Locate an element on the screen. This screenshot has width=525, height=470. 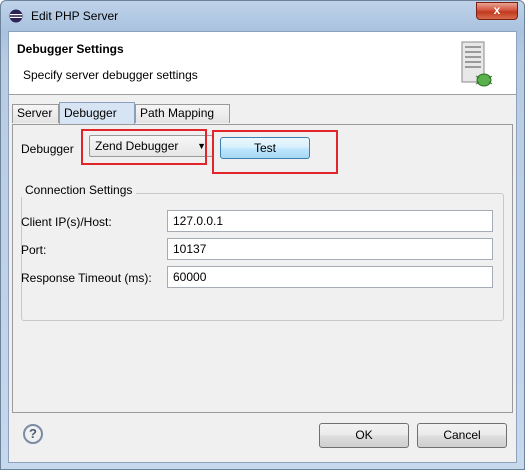
help-icon: ? is located at coordinates (33, 434).